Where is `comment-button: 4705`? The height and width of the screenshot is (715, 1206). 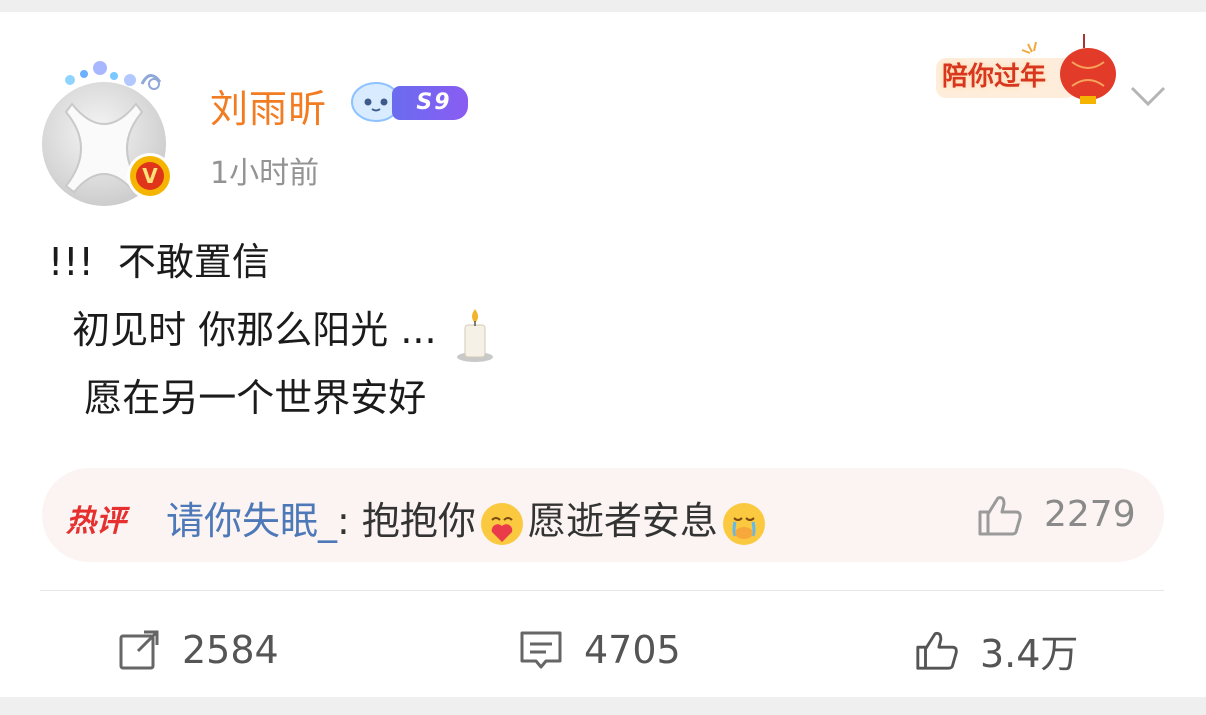 comment-button: 4705 is located at coordinates (599, 650).